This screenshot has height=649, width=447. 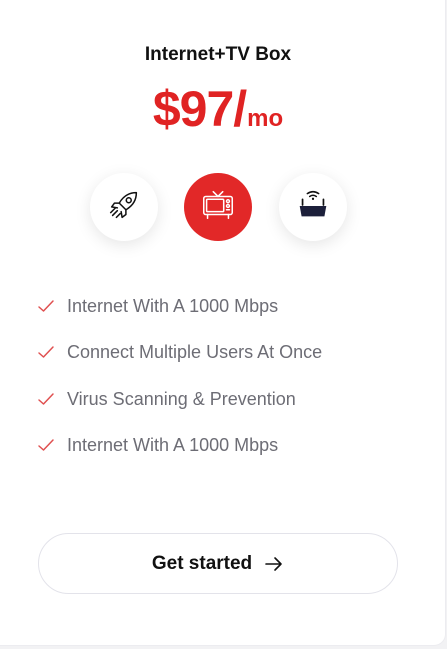 I want to click on feature-item: Connect Multiple Users At Once, so click(x=179, y=365).